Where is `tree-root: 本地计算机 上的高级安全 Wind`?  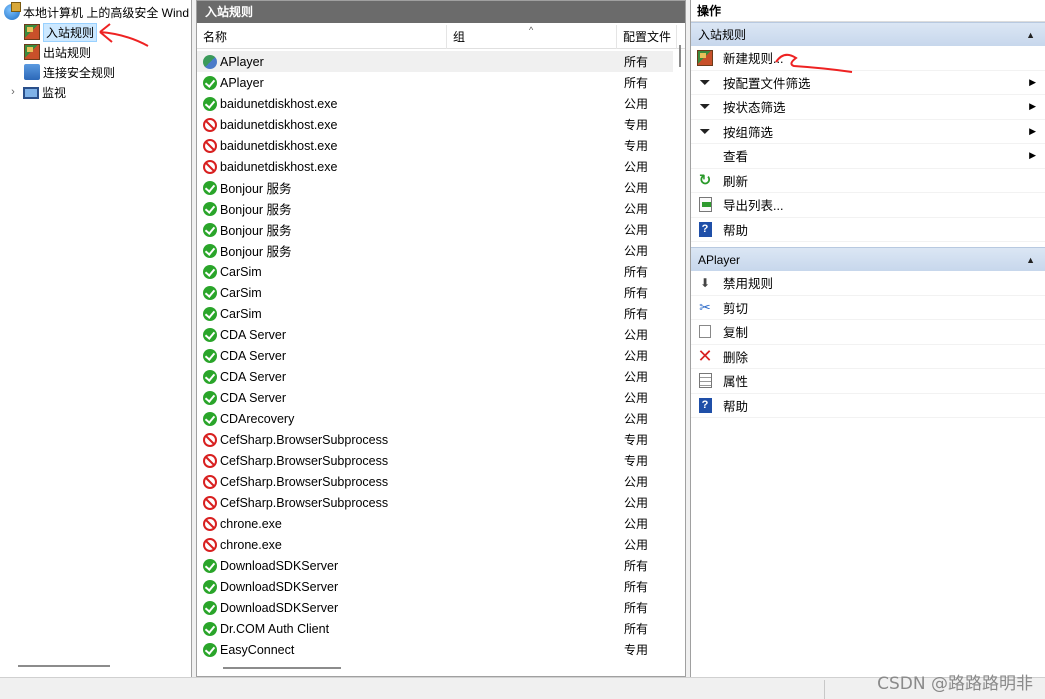
tree-root: 本地计算机 上的高级安全 Wind is located at coordinates (96, 12).